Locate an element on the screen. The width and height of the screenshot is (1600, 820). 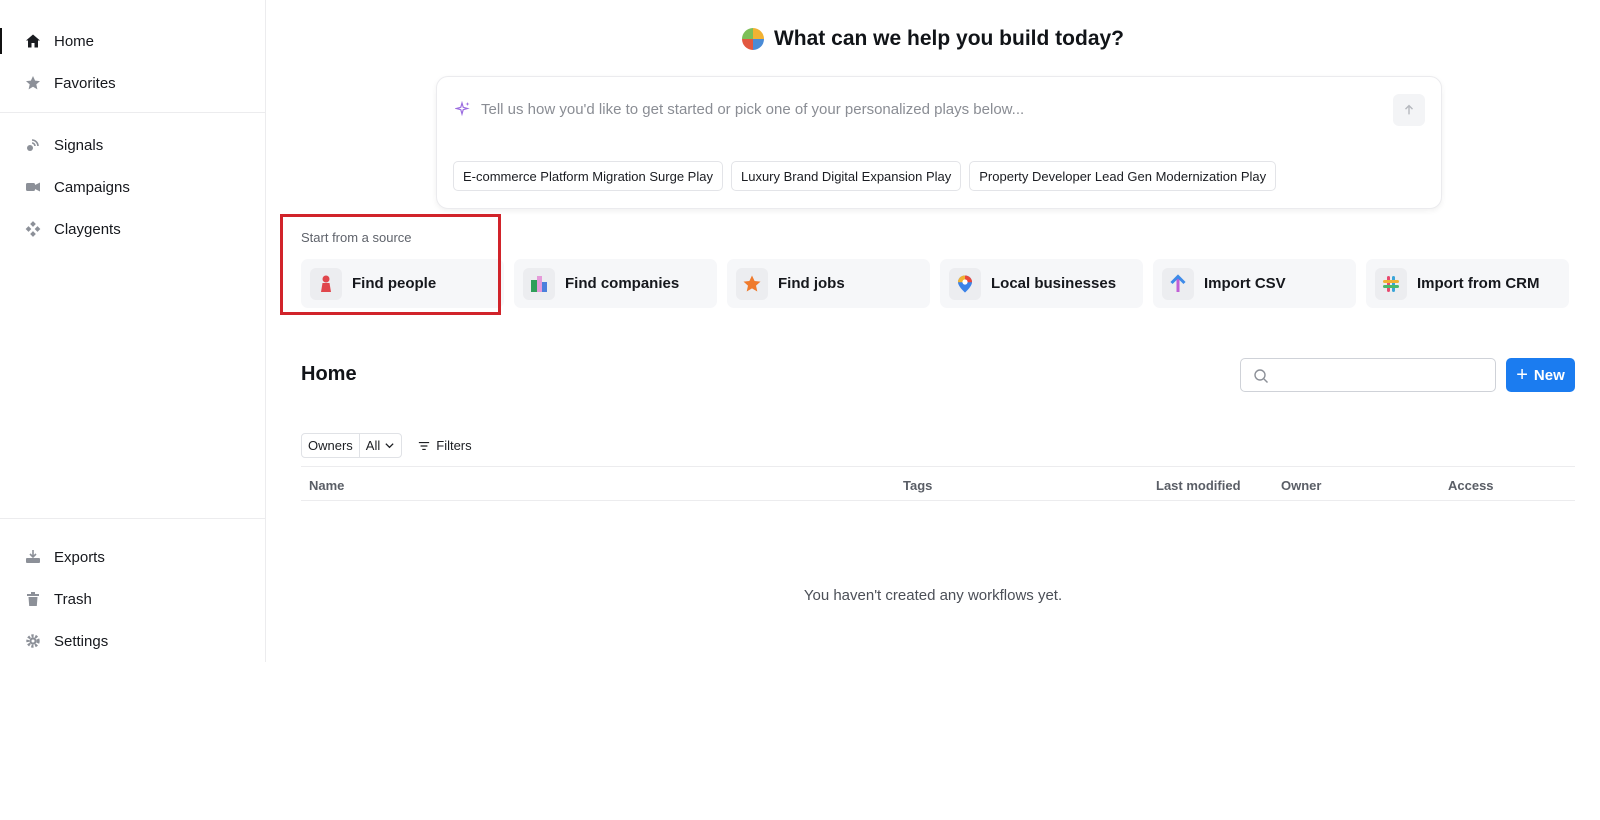
source-find-companies: Find companies is located at coordinates (615, 283).